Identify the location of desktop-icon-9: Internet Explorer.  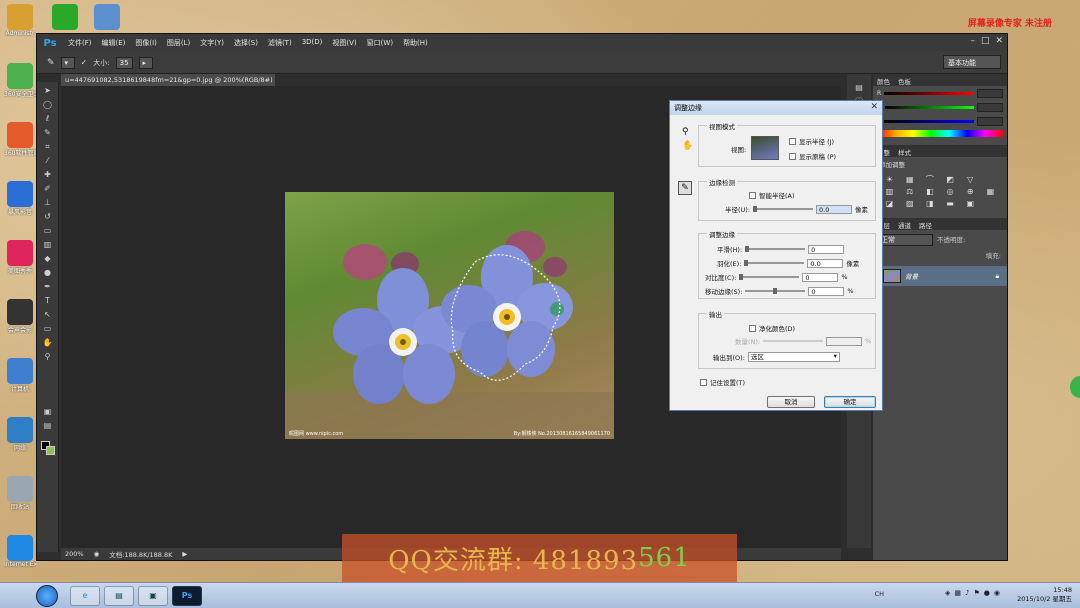
(20, 551).